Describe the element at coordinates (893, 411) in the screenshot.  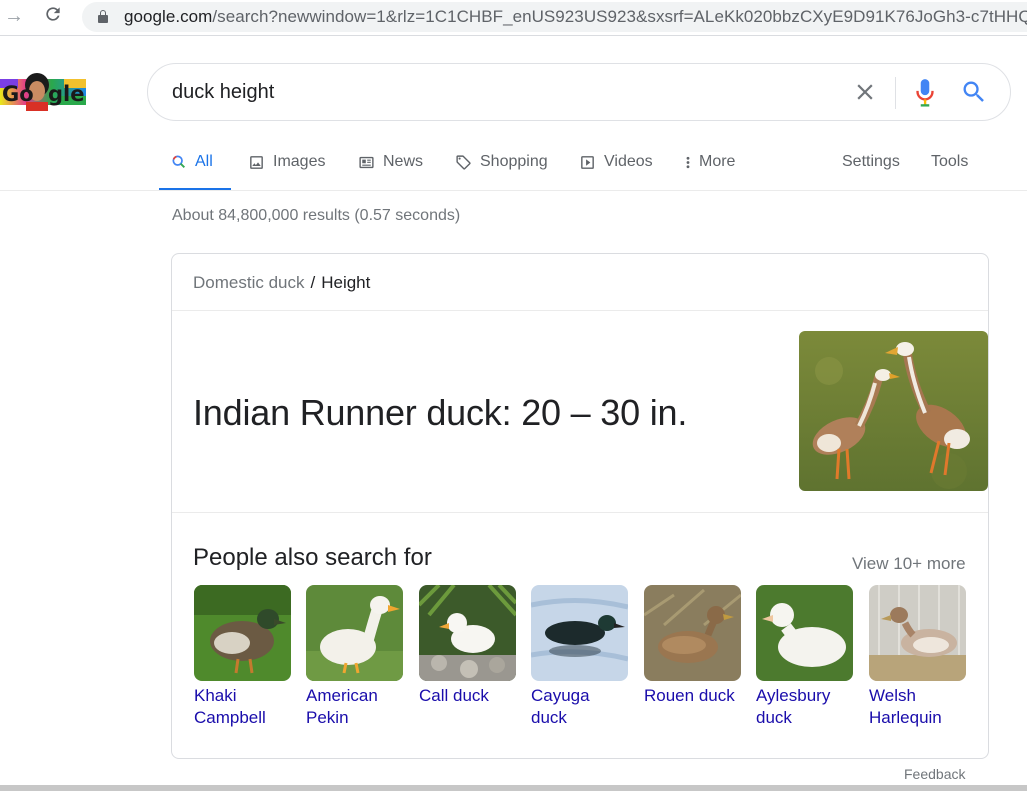
I see `indian-runner-duck-image` at that location.